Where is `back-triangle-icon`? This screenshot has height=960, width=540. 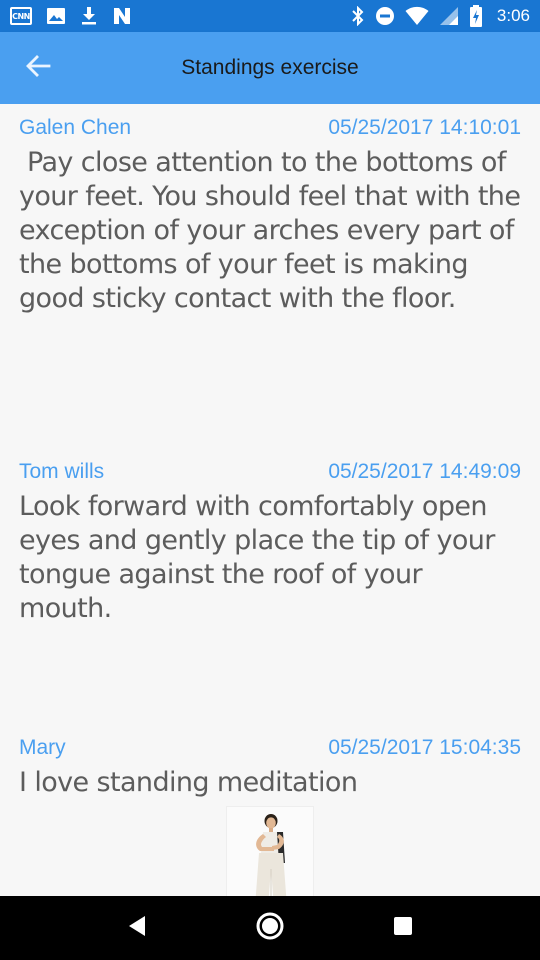
back-triangle-icon is located at coordinates (137, 928).